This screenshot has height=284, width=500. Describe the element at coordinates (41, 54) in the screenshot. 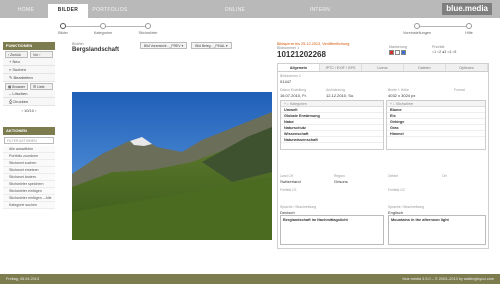

I see `next-button: Vor ›` at that location.